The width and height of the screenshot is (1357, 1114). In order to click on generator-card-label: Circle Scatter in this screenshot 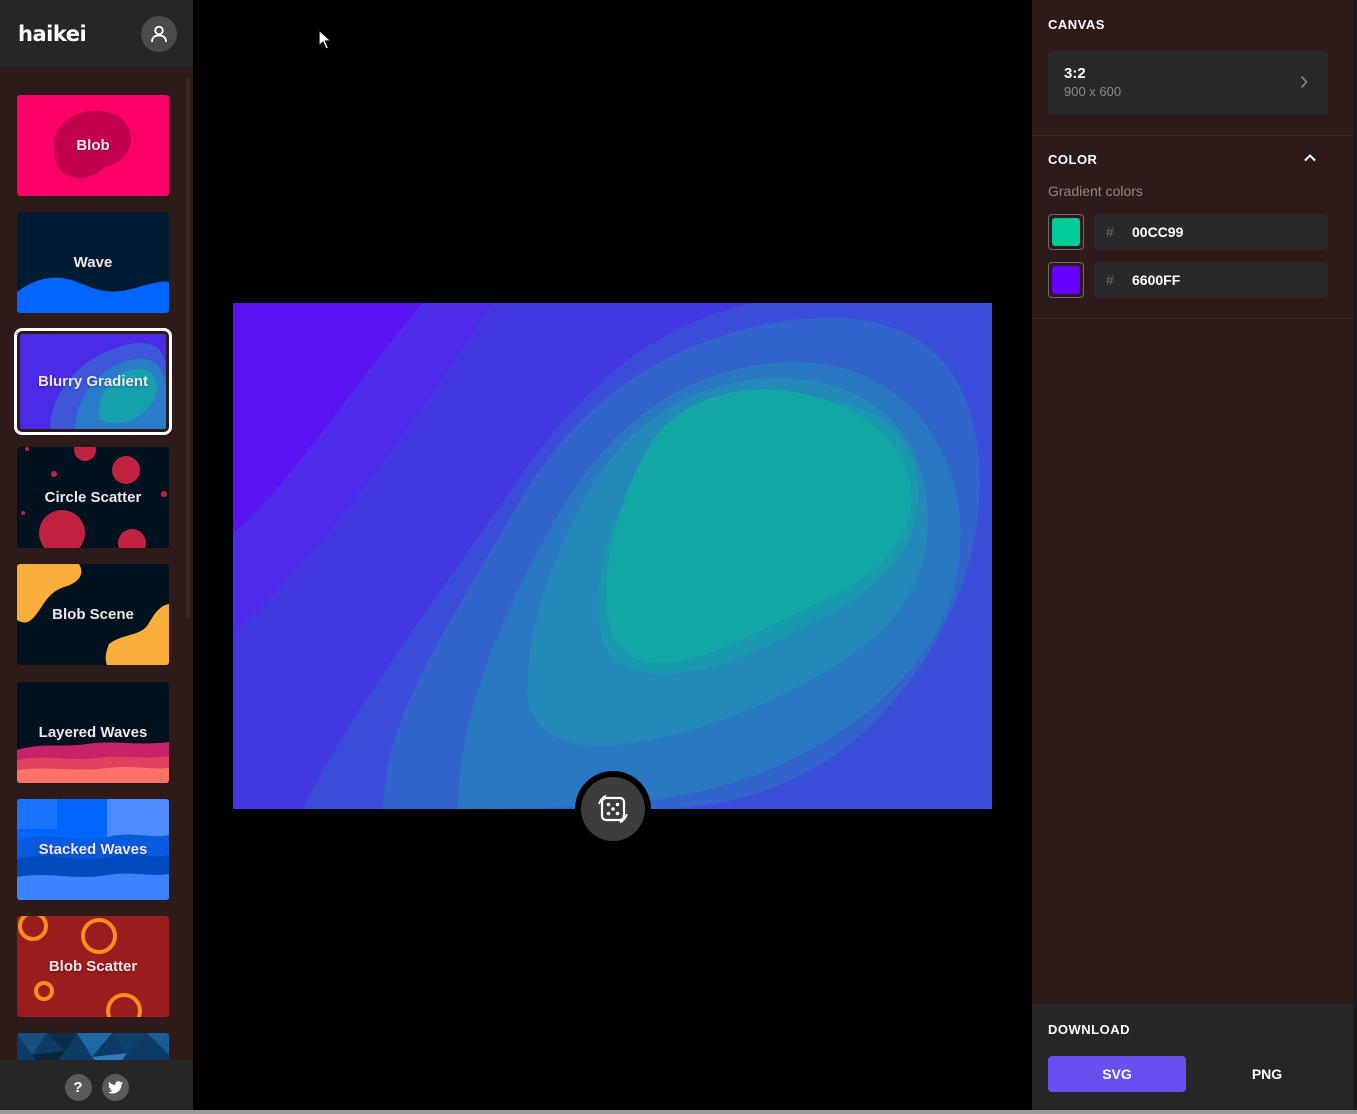, I will do `click(93, 497)`.